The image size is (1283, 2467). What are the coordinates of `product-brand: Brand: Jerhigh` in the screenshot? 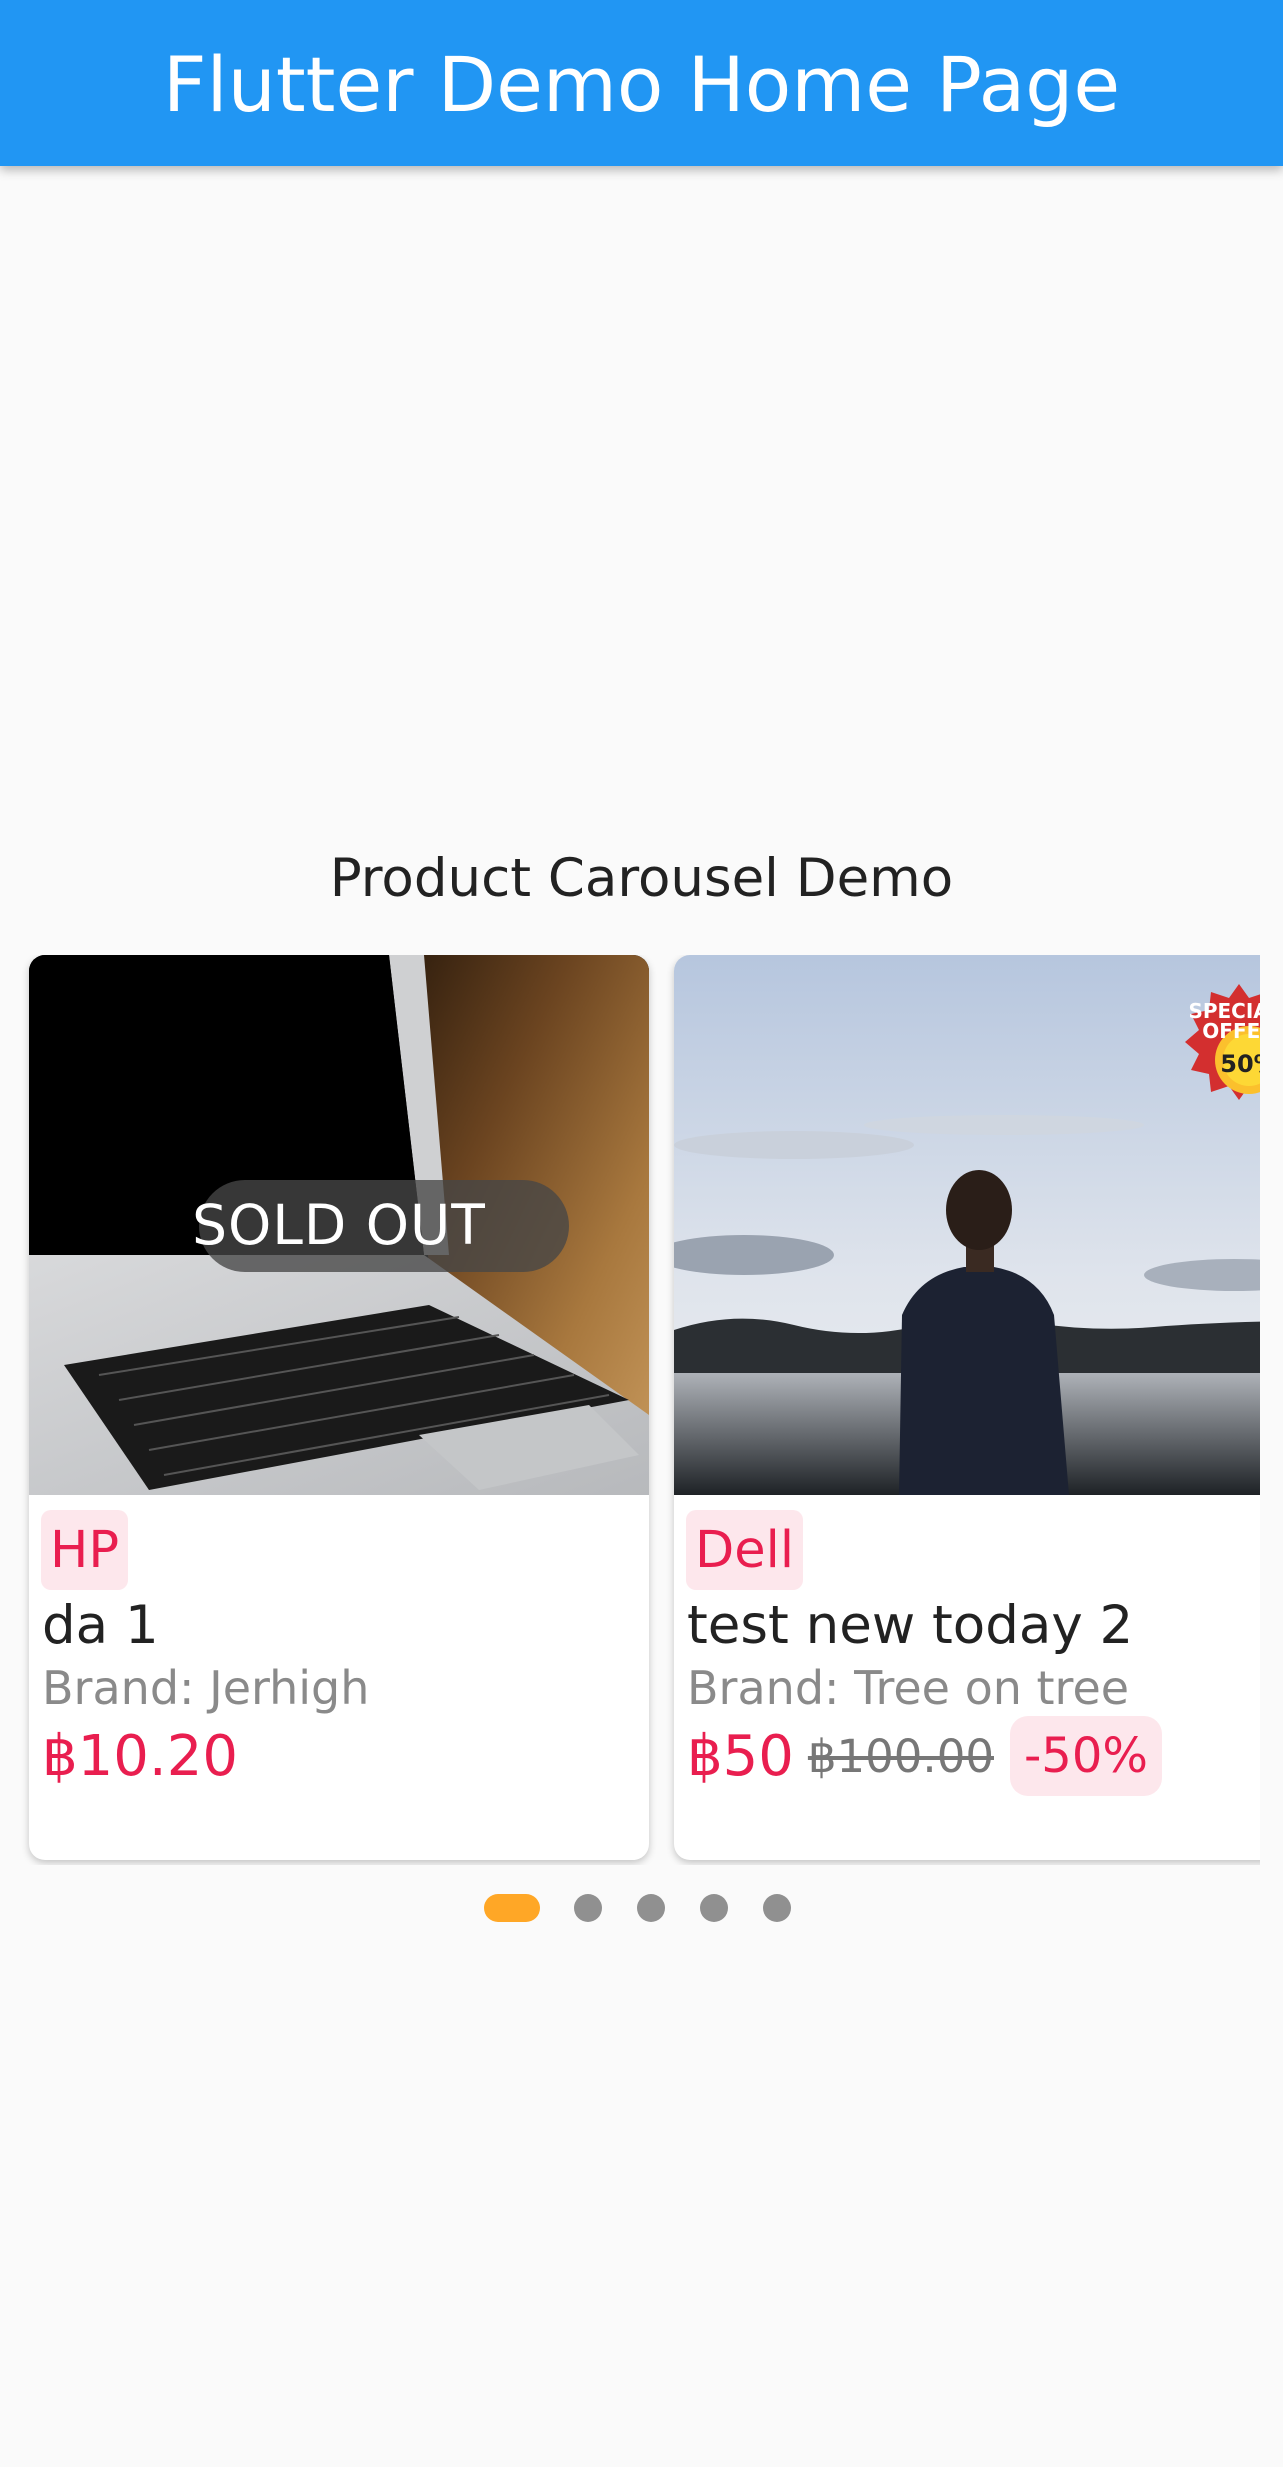 It's located at (206, 1688).